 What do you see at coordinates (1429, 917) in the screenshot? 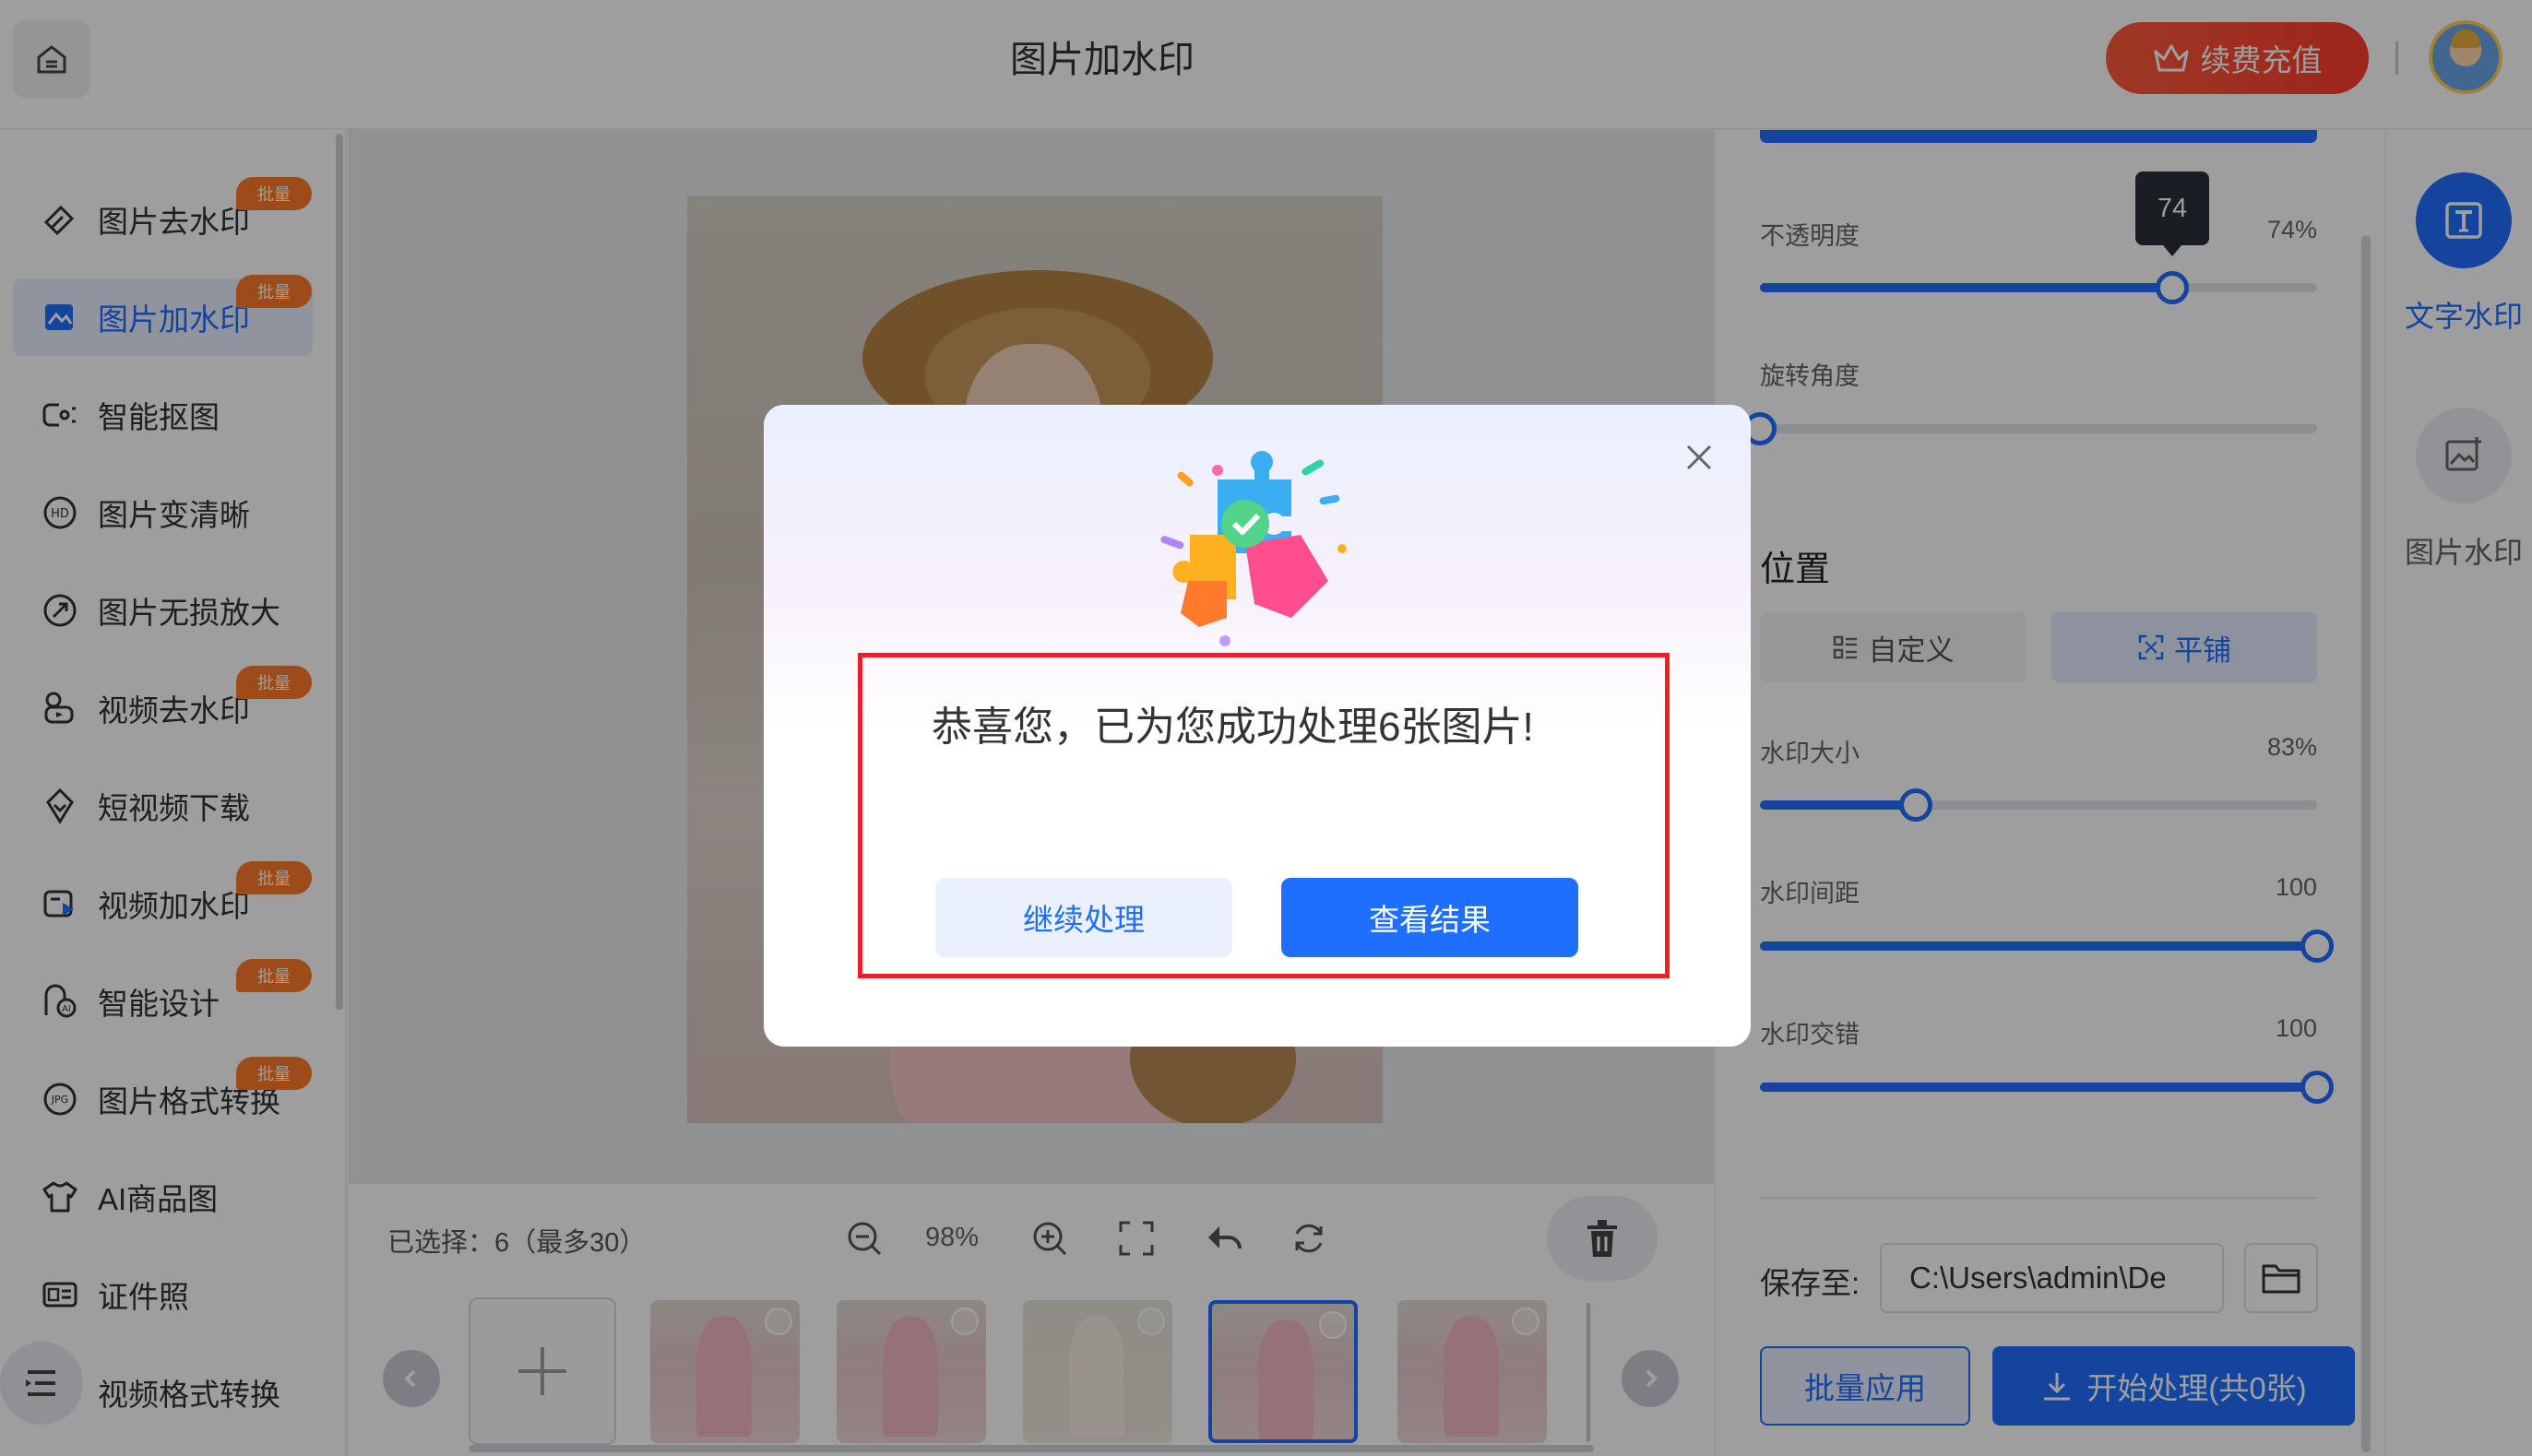
I see `view-results-button: 查看结果` at bounding box center [1429, 917].